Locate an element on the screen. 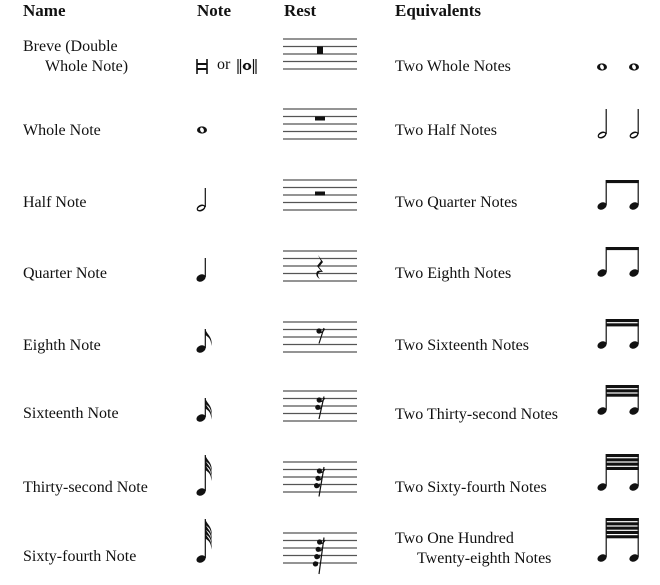 This screenshot has height=585, width=660. equiv-line1: Two One Hundred is located at coordinates (454, 538).